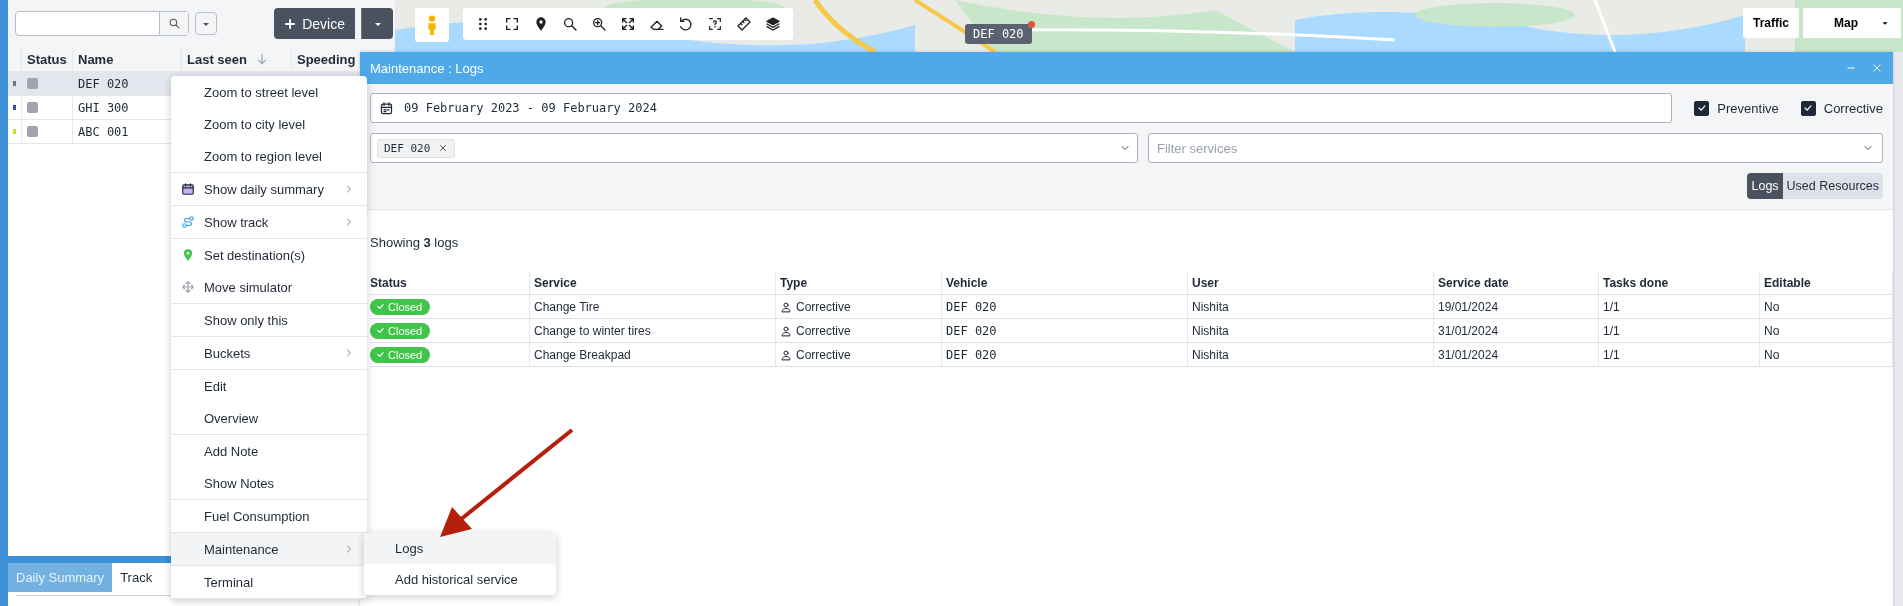  Describe the element at coordinates (1311, 283) in the screenshot. I see `column-header: User` at that location.